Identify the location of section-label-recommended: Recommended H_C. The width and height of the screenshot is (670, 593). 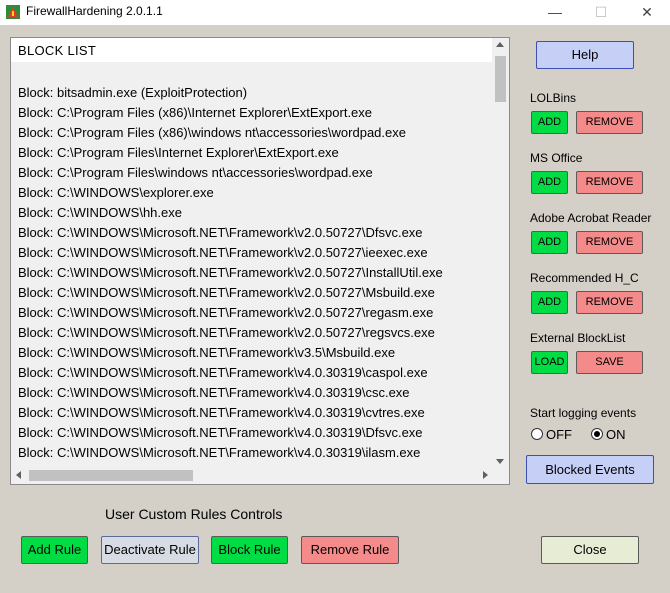
(584, 278).